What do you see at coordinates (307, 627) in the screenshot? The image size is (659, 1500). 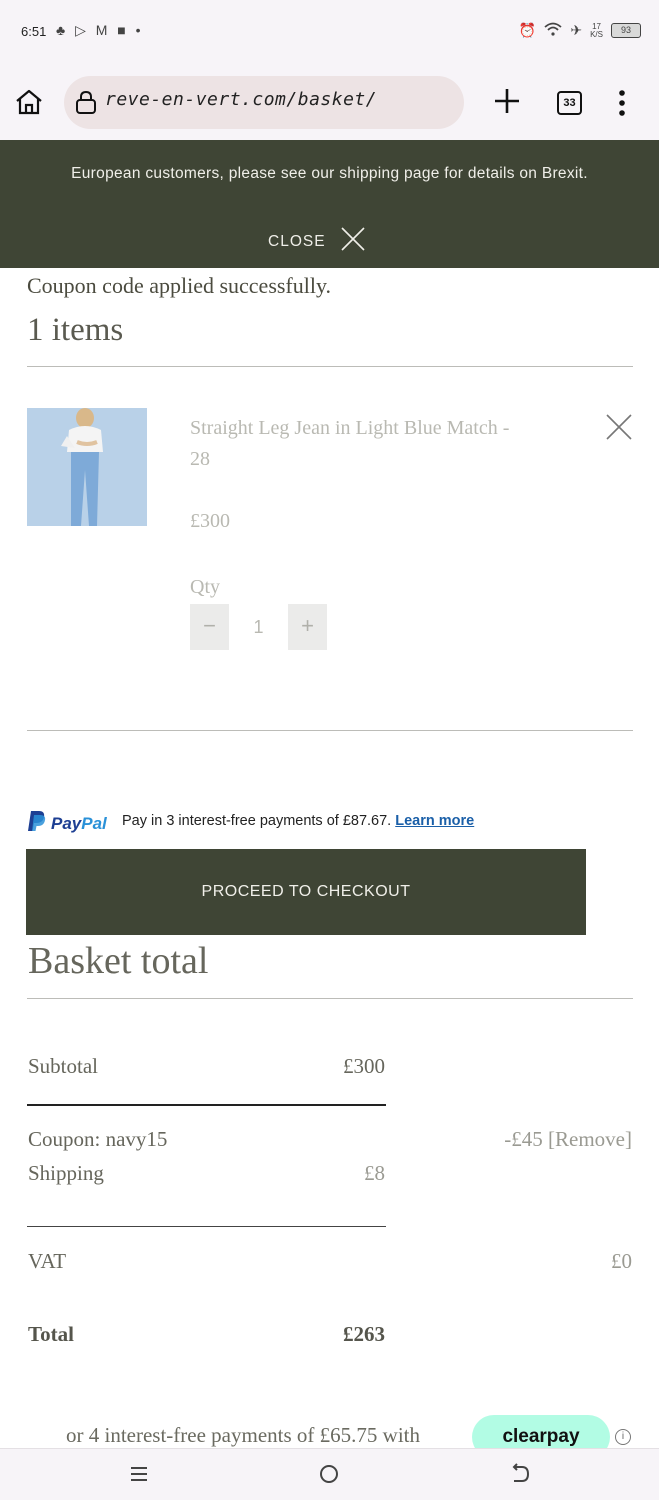 I see `qty-increase-button: +` at bounding box center [307, 627].